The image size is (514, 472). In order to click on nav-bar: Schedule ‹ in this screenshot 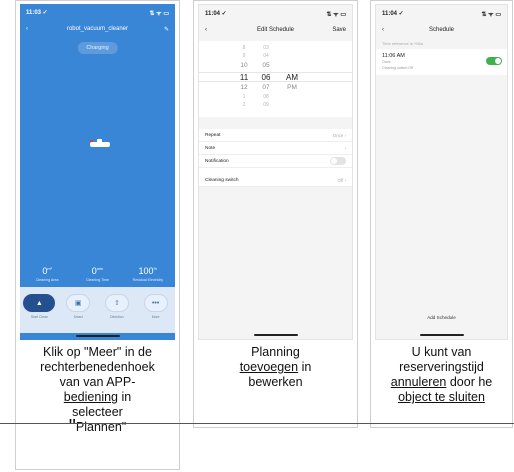, I will do `click(441, 30)`.